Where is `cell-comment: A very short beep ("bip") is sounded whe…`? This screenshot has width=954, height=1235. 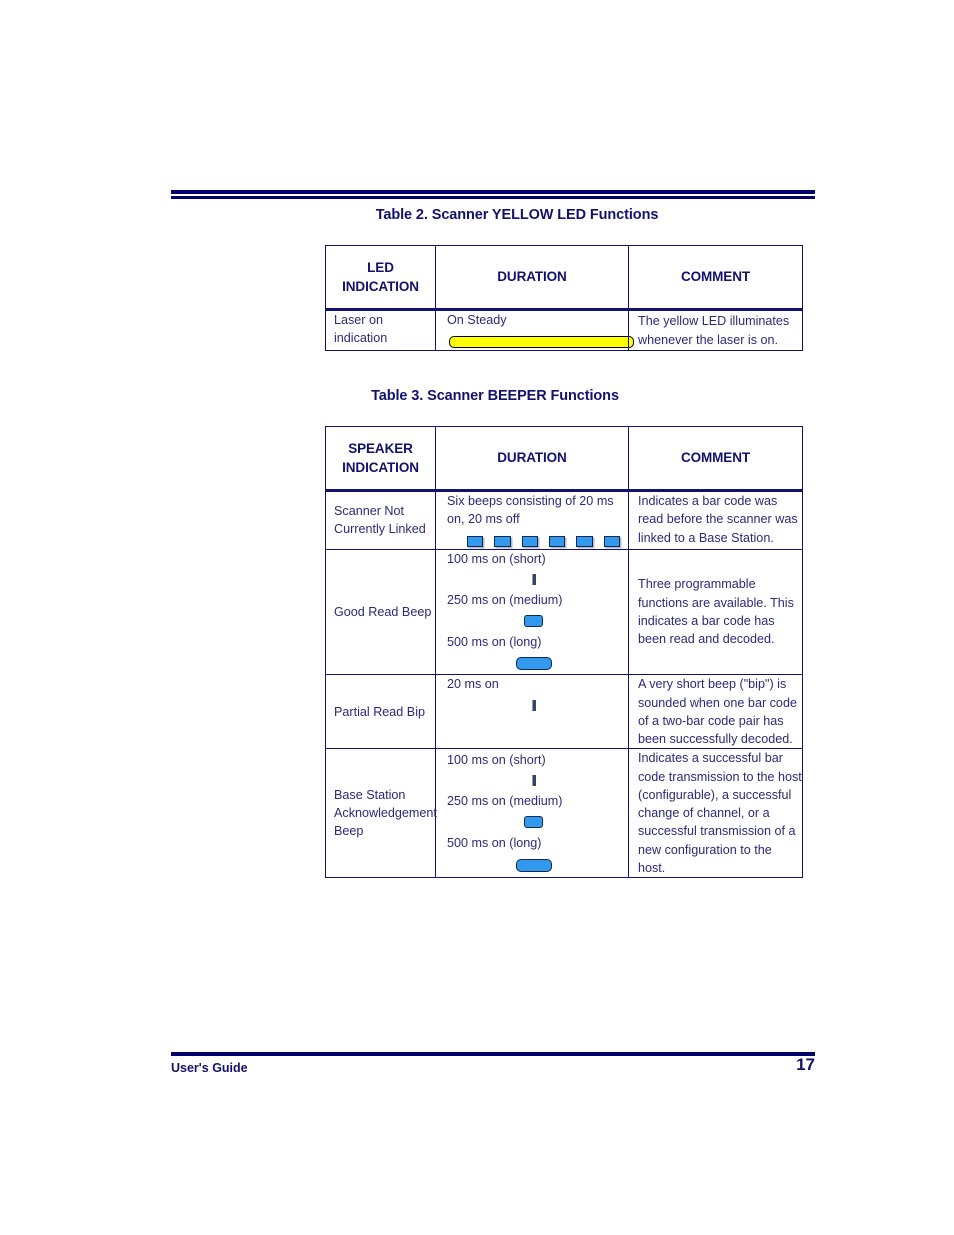 cell-comment: A very short beep ("bip") is sounded whe… is located at coordinates (715, 712).